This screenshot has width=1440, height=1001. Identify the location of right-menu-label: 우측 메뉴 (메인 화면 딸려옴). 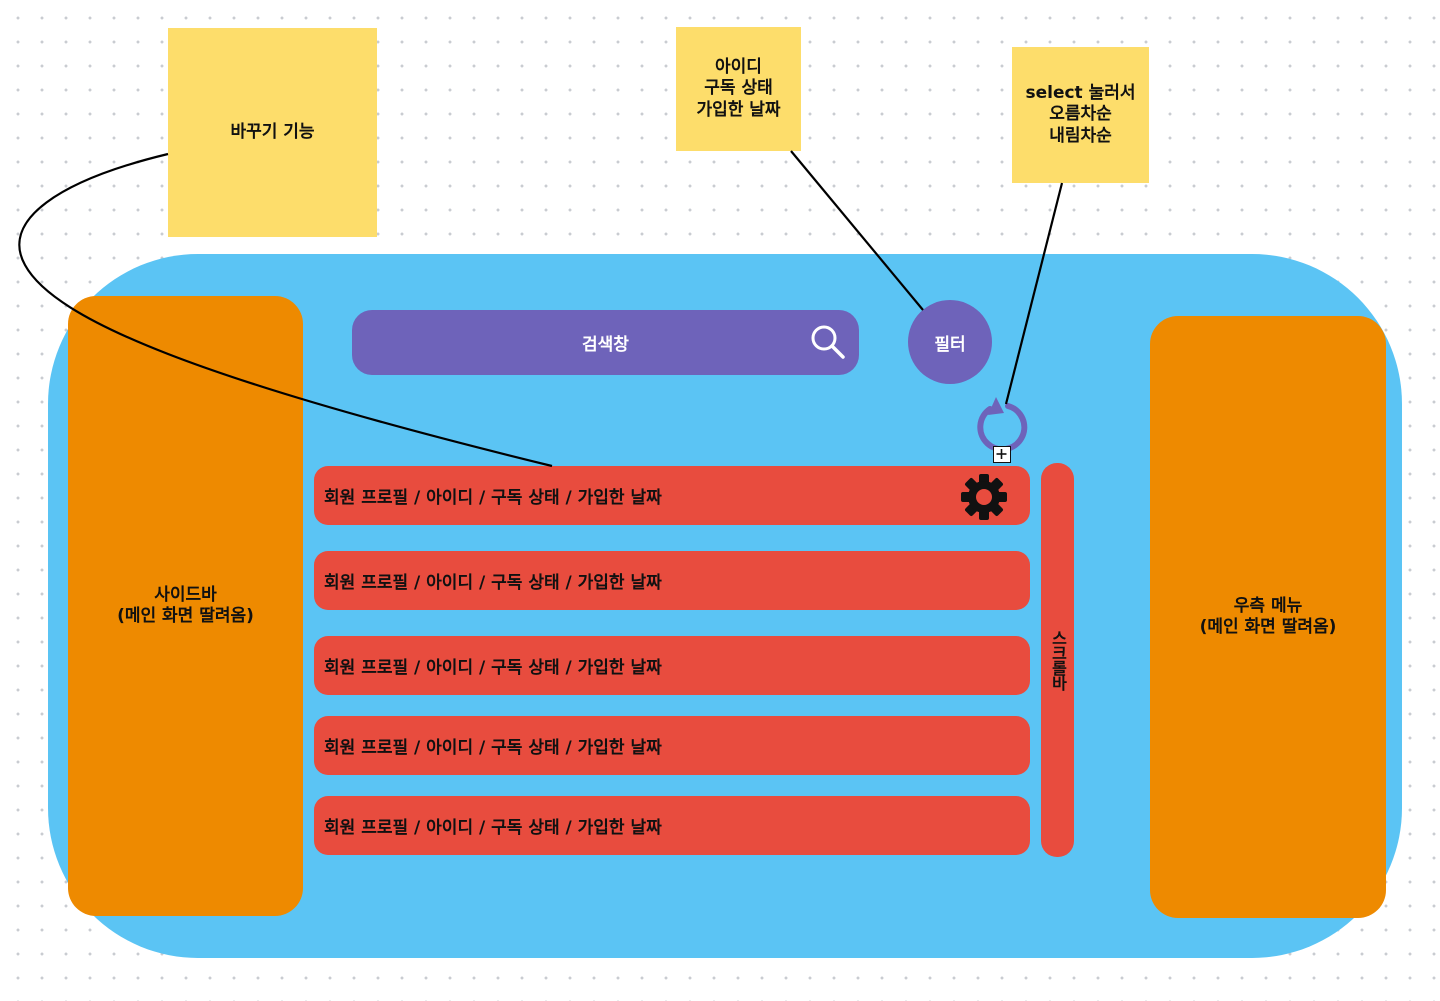
(1268, 616).